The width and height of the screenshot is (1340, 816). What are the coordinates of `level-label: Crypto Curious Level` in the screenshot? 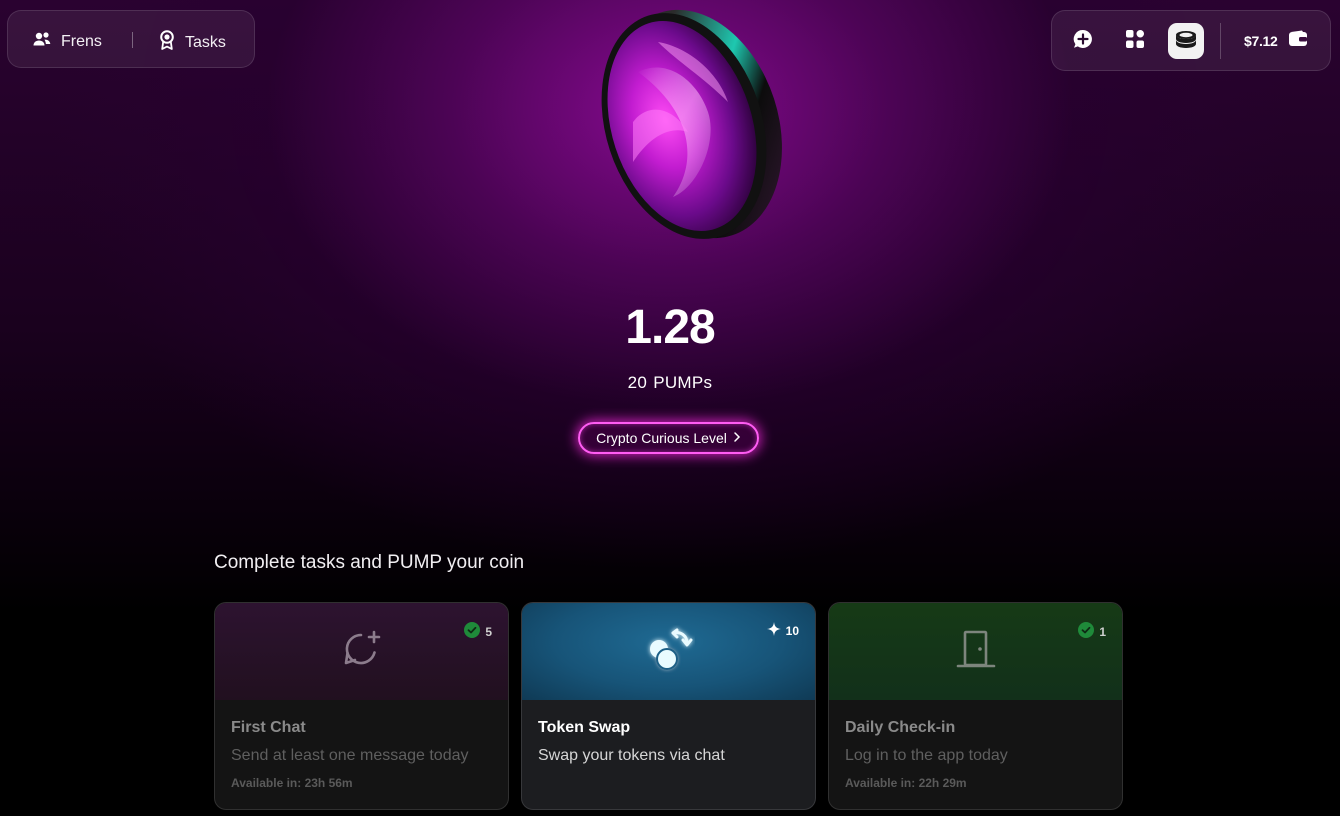 It's located at (661, 438).